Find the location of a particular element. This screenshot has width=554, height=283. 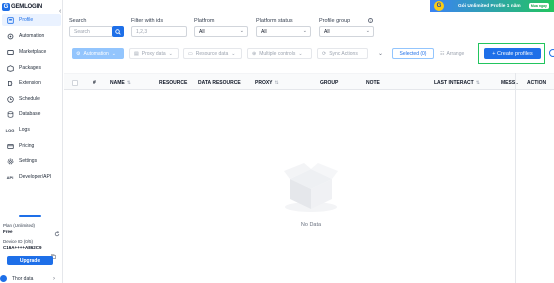

column-resource: RESOURCE is located at coordinates (173, 82).